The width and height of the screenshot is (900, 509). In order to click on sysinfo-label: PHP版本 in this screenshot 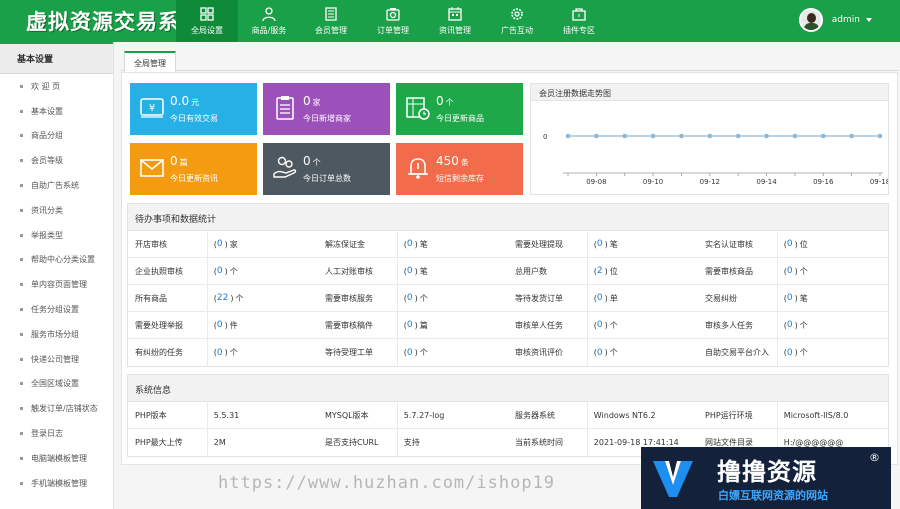, I will do `click(168, 415)`.